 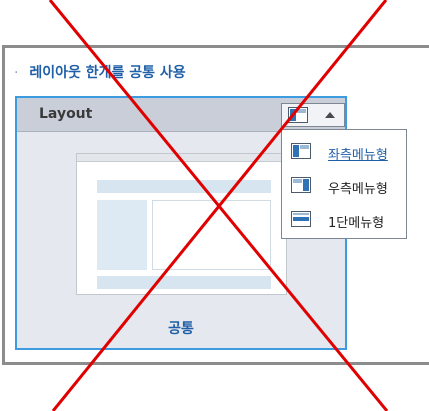 What do you see at coordinates (301, 185) in the screenshot?
I see `right-menu-layout-icon` at bounding box center [301, 185].